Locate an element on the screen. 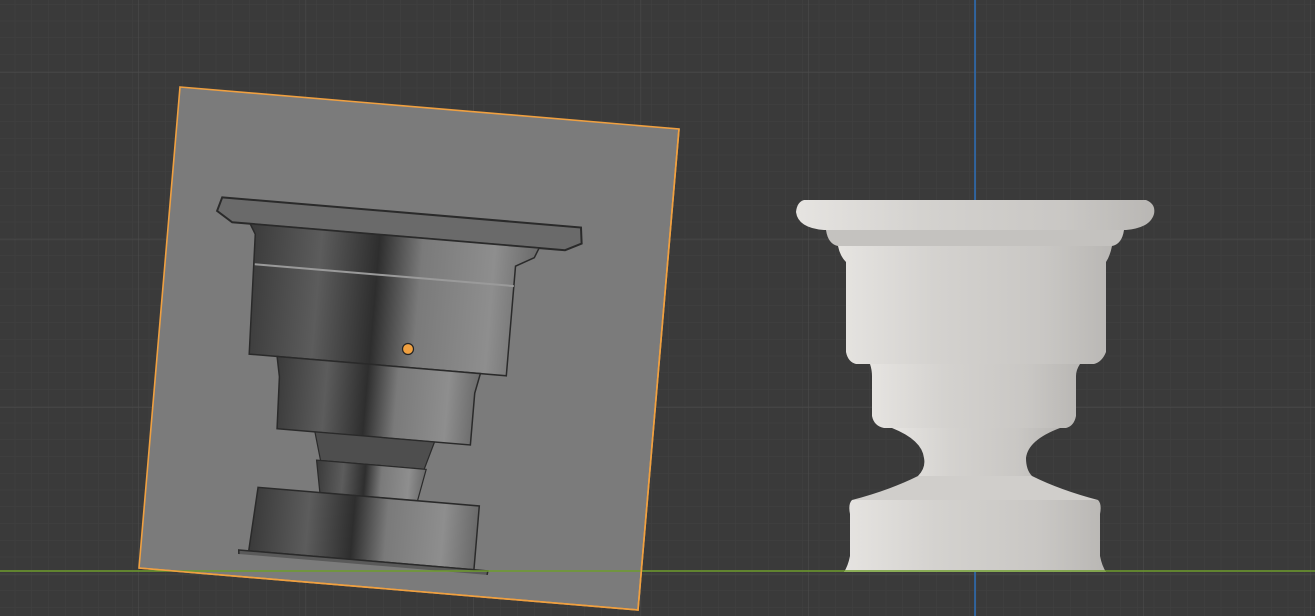 Image resolution: width=1315 pixels, height=616 pixels. object-origin-dot is located at coordinates (408, 349).